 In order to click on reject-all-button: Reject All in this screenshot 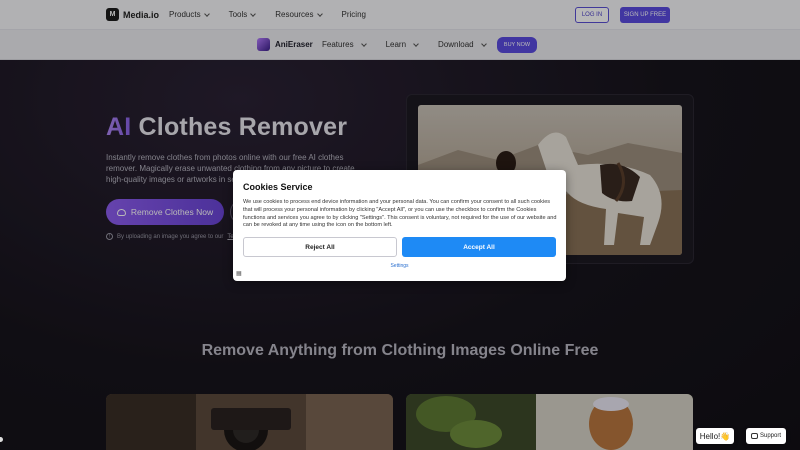, I will do `click(320, 247)`.